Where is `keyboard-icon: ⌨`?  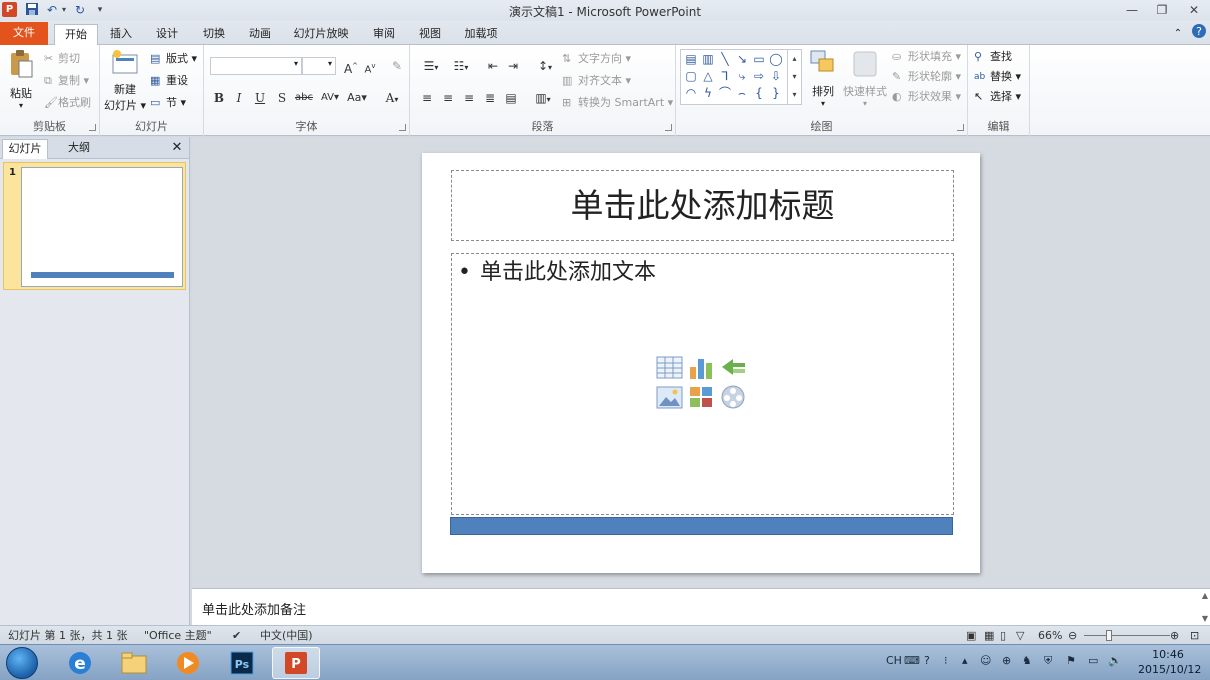 keyboard-icon: ⌨ is located at coordinates (912, 660).